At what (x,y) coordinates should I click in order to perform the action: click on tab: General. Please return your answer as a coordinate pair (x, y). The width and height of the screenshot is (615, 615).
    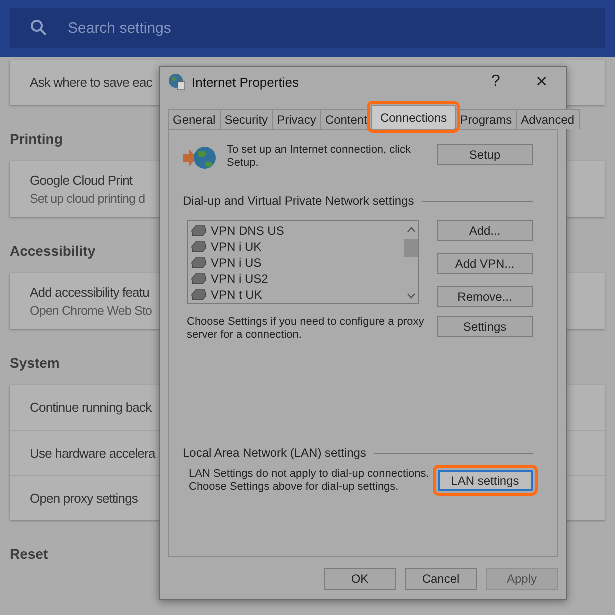
    Looking at the image, I should click on (194, 119).